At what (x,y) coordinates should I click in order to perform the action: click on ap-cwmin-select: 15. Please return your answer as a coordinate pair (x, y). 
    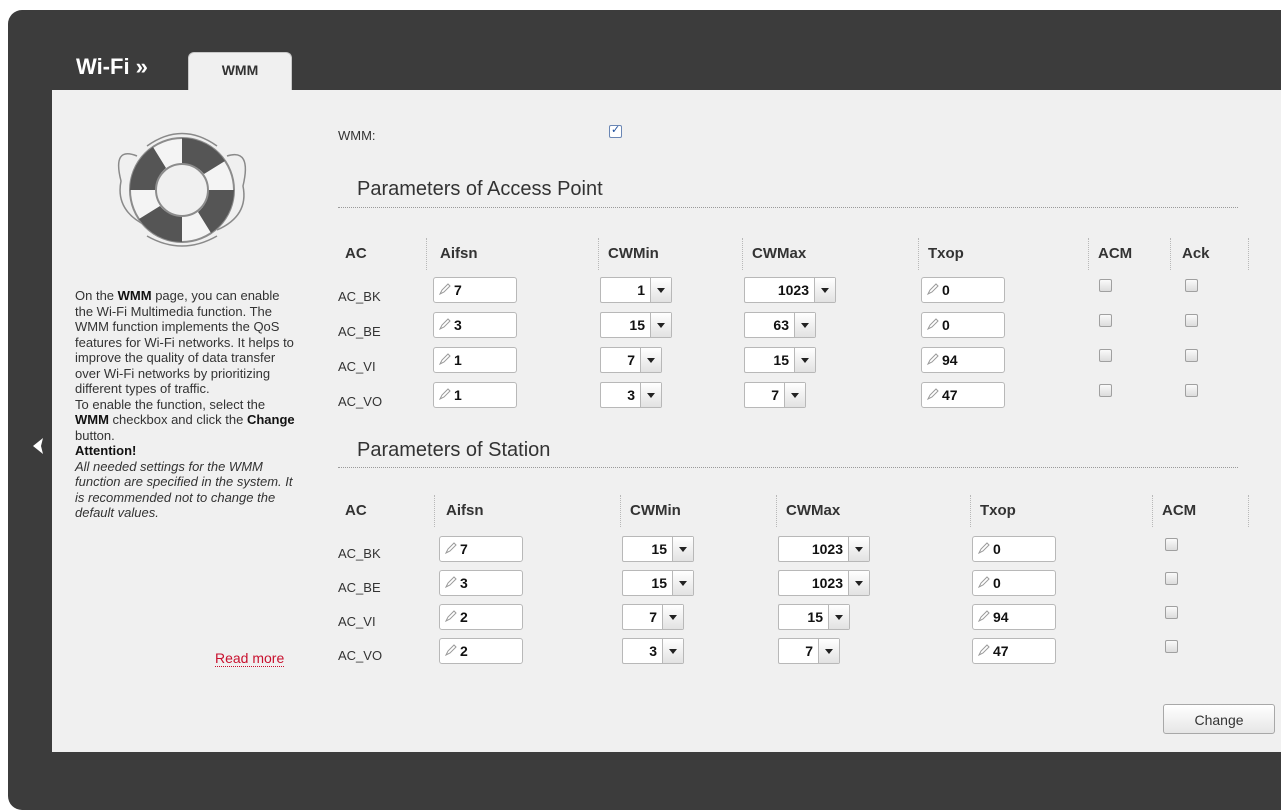
    Looking at the image, I should click on (636, 325).